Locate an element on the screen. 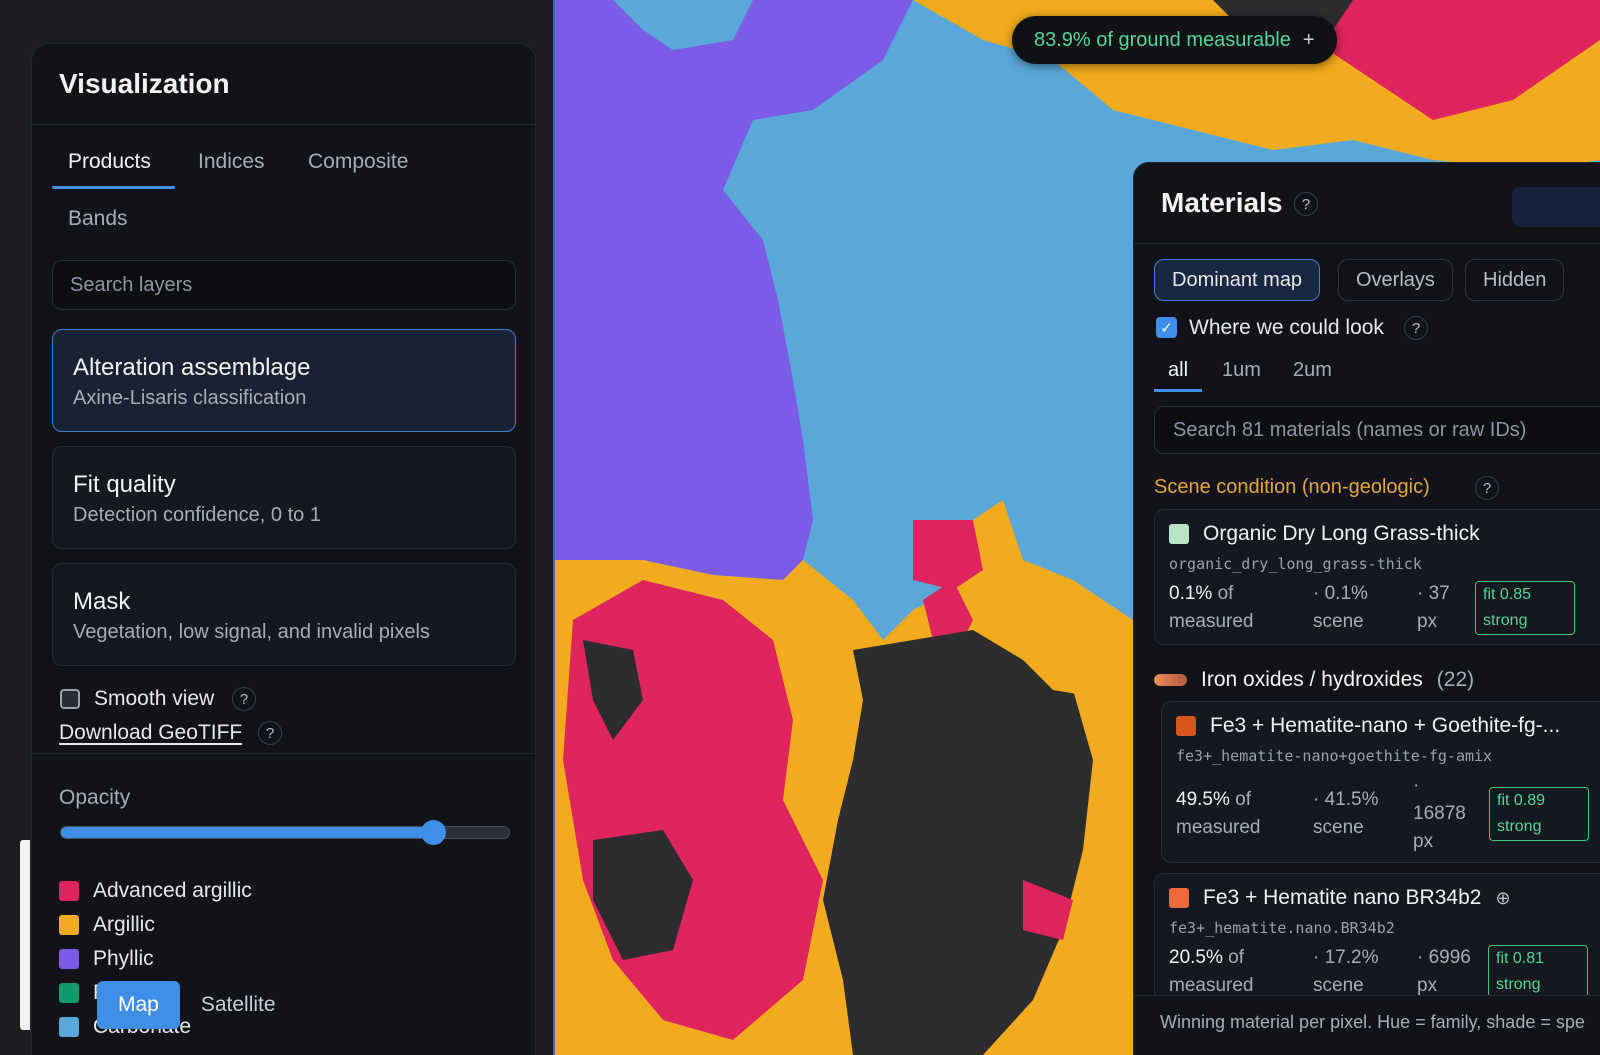  satellite-button: Satellite is located at coordinates (238, 1005).